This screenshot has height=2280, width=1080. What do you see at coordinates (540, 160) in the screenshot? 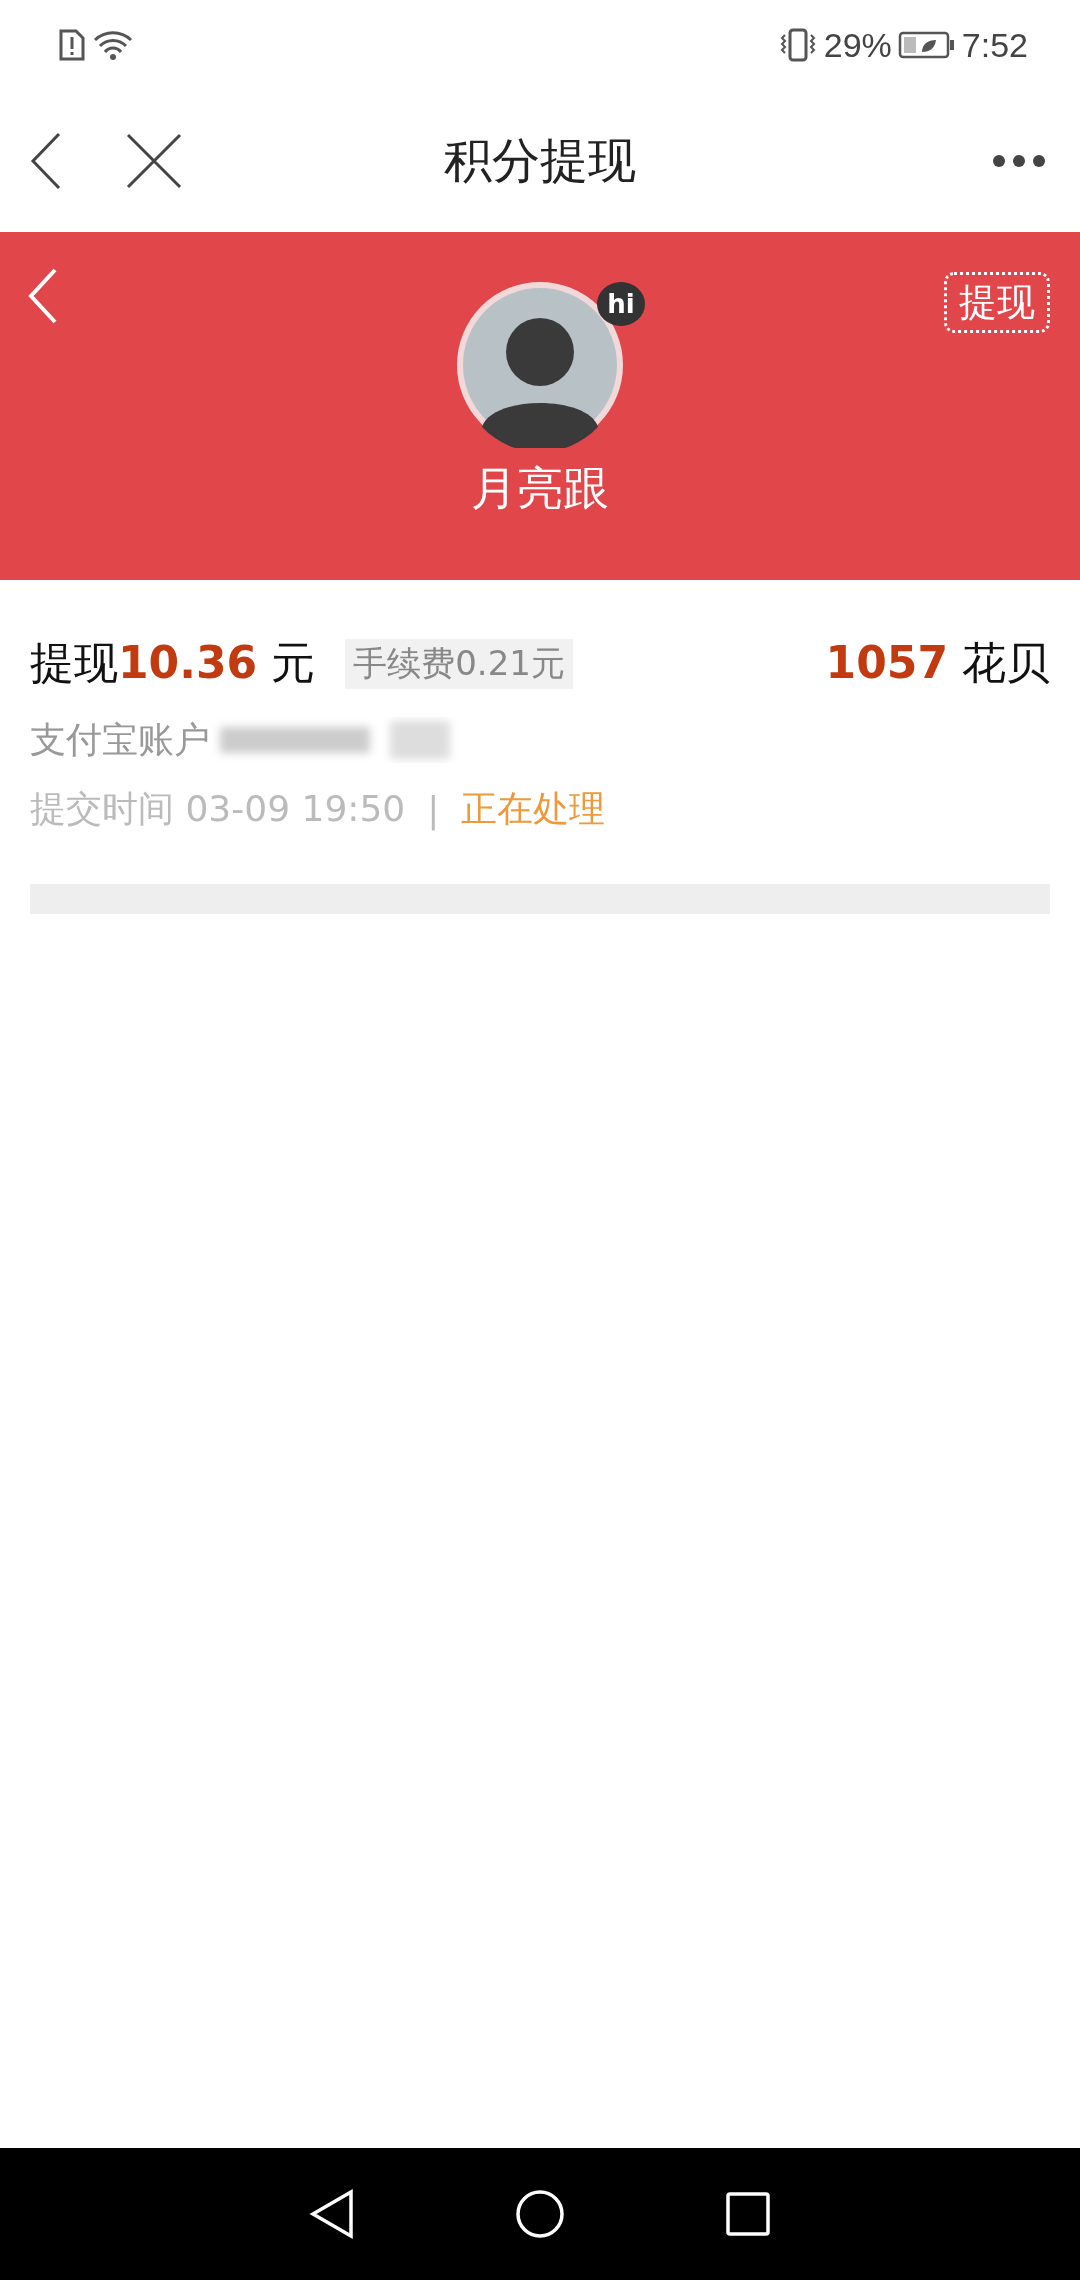
I see `page-title: 积分提现` at bounding box center [540, 160].